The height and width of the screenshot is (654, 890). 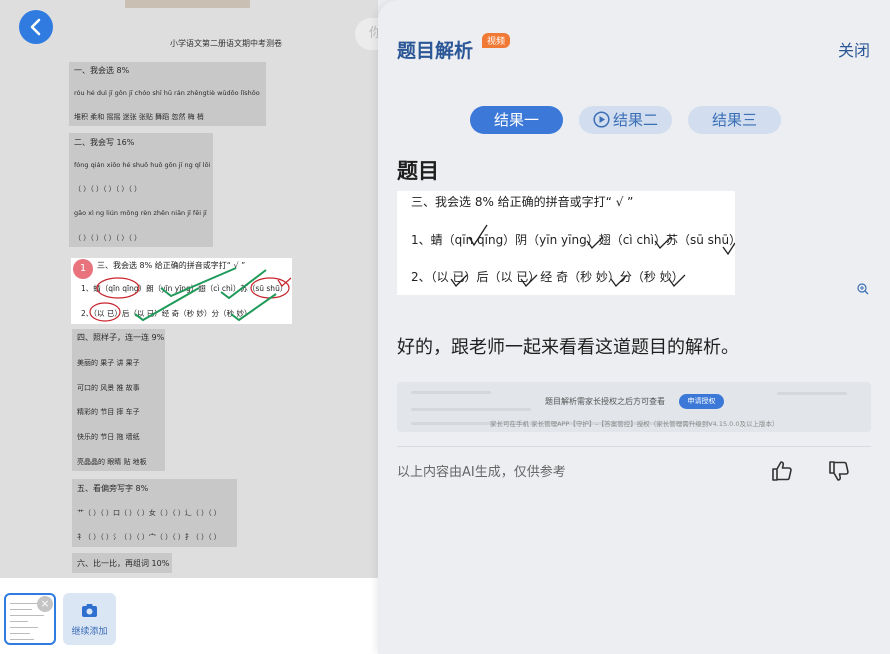 I want to click on remove-thumbnail-icon: ×, so click(x=45, y=604).